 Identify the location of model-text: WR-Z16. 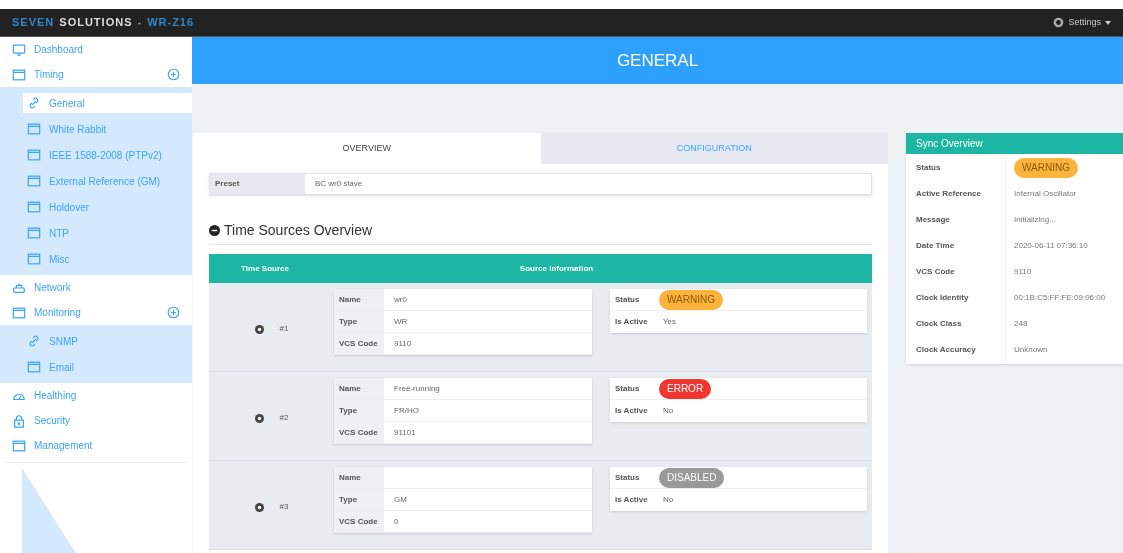
(171, 23).